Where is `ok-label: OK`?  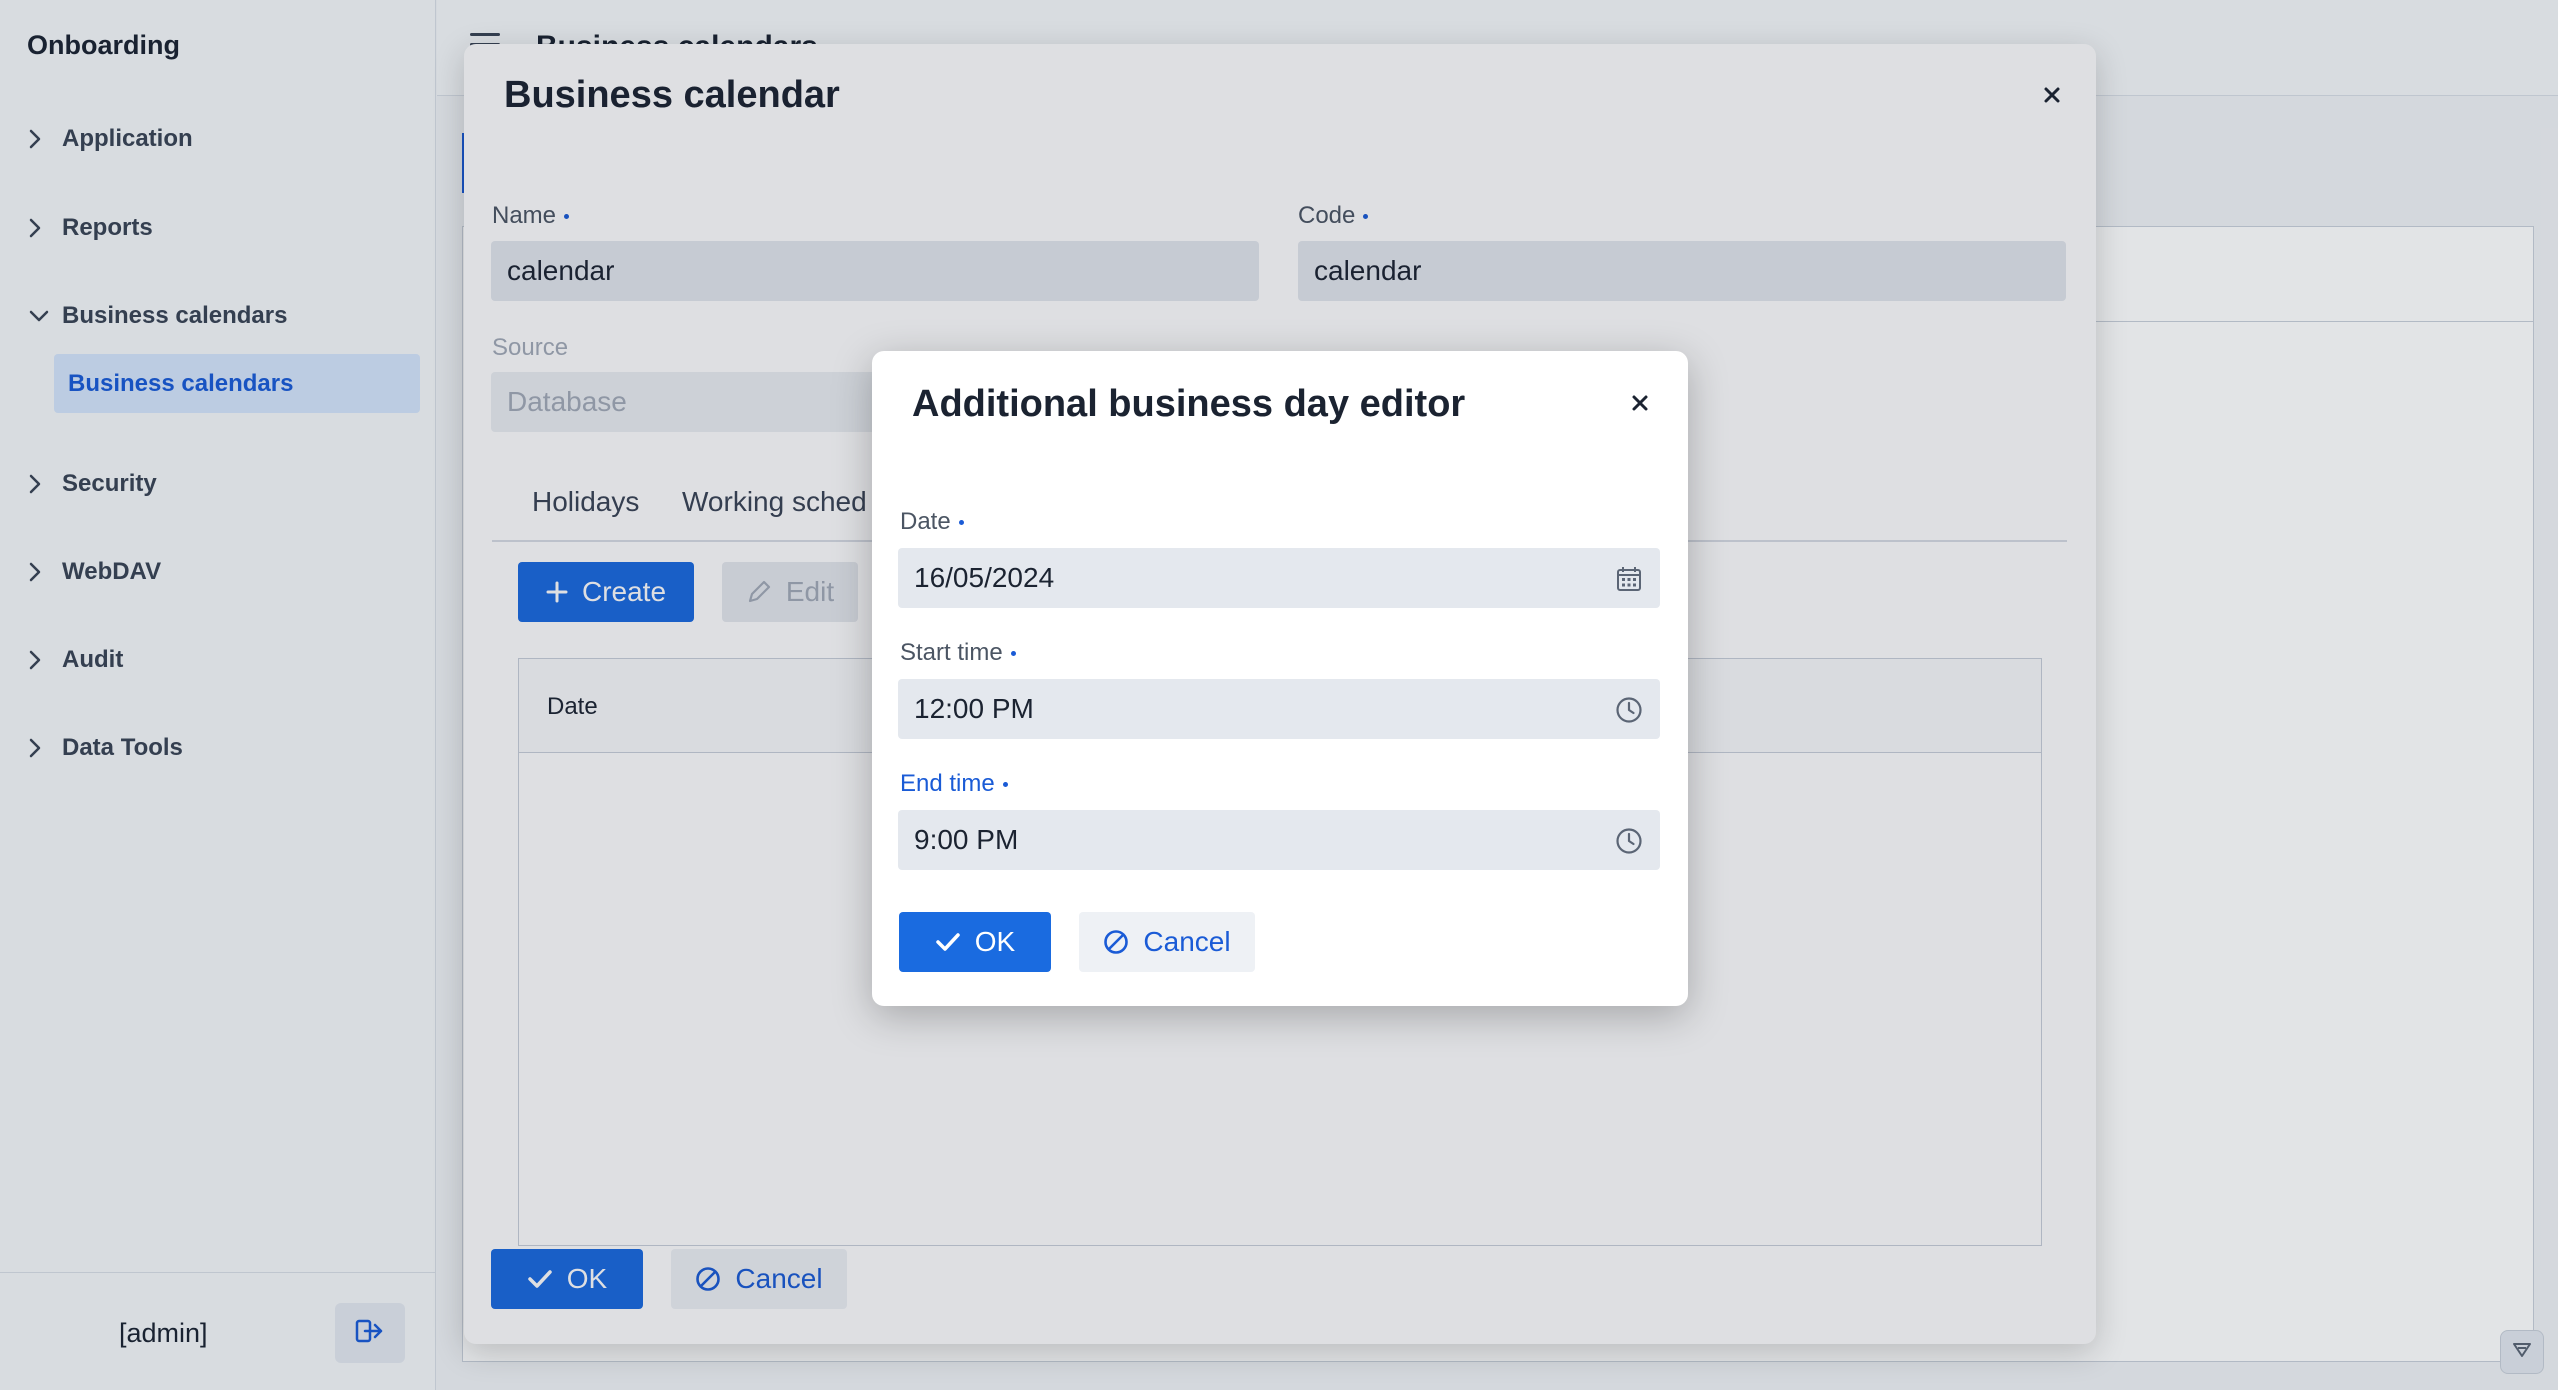 ok-label: OK is located at coordinates (995, 941).